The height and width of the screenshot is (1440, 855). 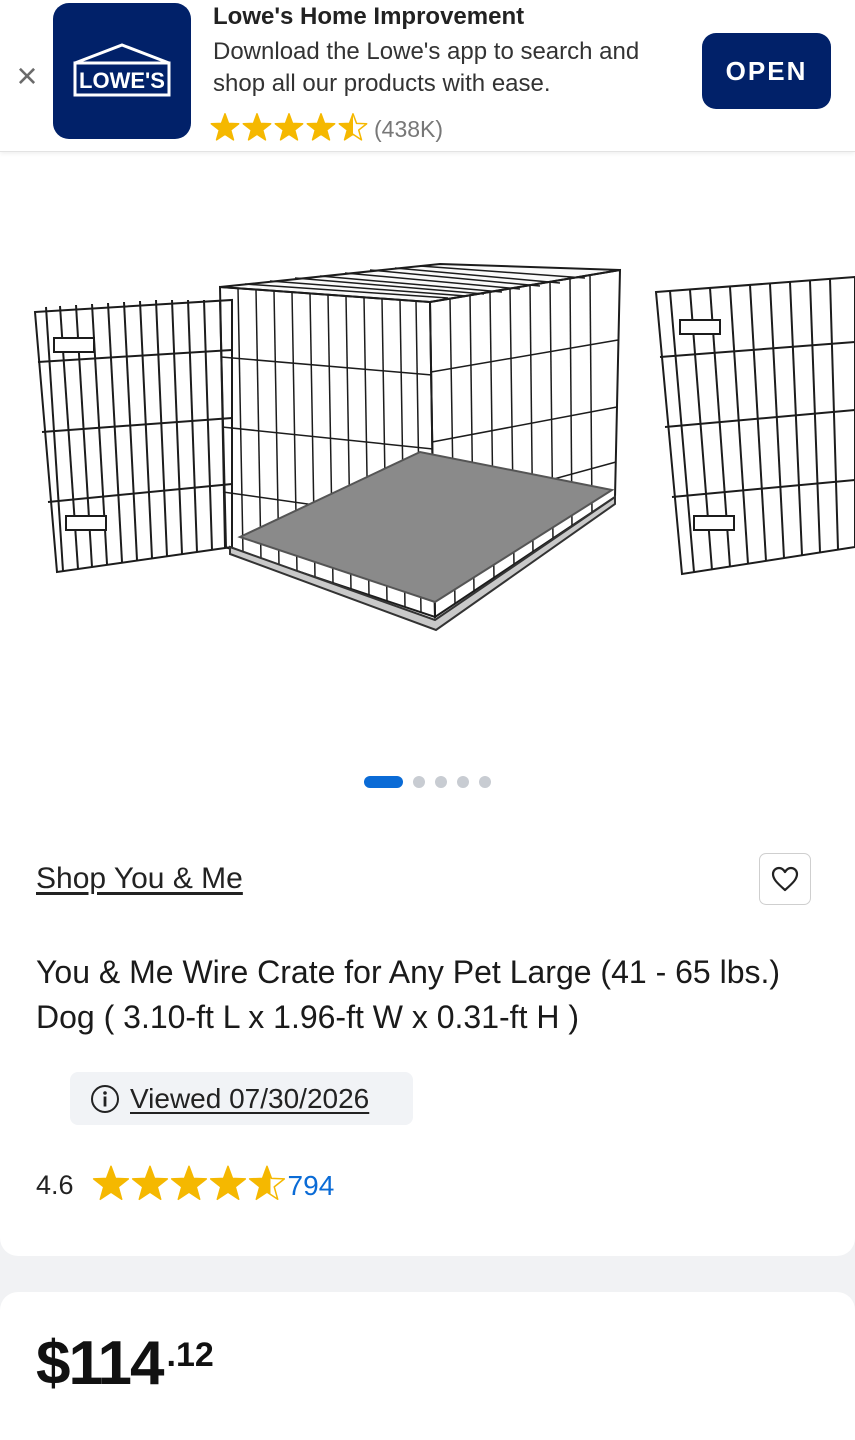 I want to click on price-dollars: $114, so click(x=100, y=1363).